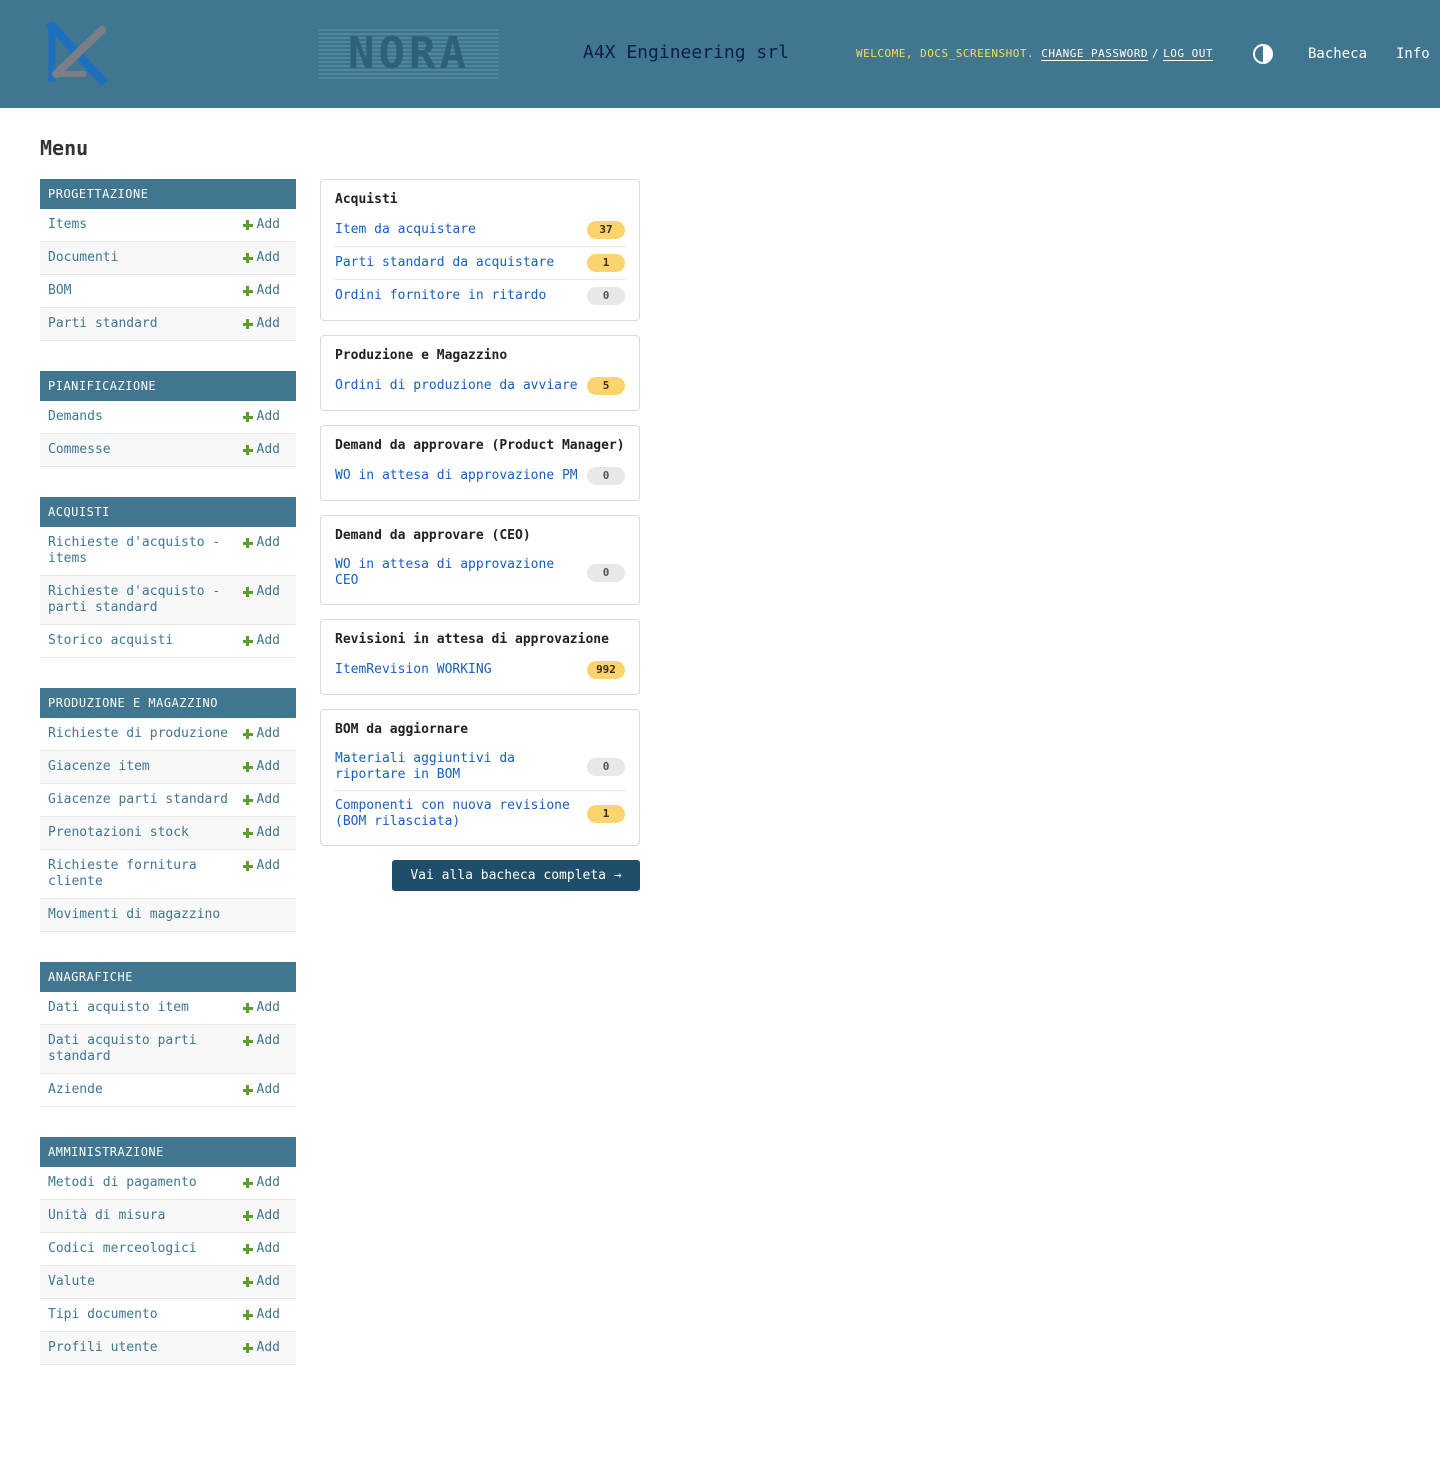 The width and height of the screenshot is (1440, 1463). What do you see at coordinates (456, 476) in the screenshot?
I see `card-link-wo-in-attesa-di-approvazione-pm: WO in attesa di approvazione PM` at bounding box center [456, 476].